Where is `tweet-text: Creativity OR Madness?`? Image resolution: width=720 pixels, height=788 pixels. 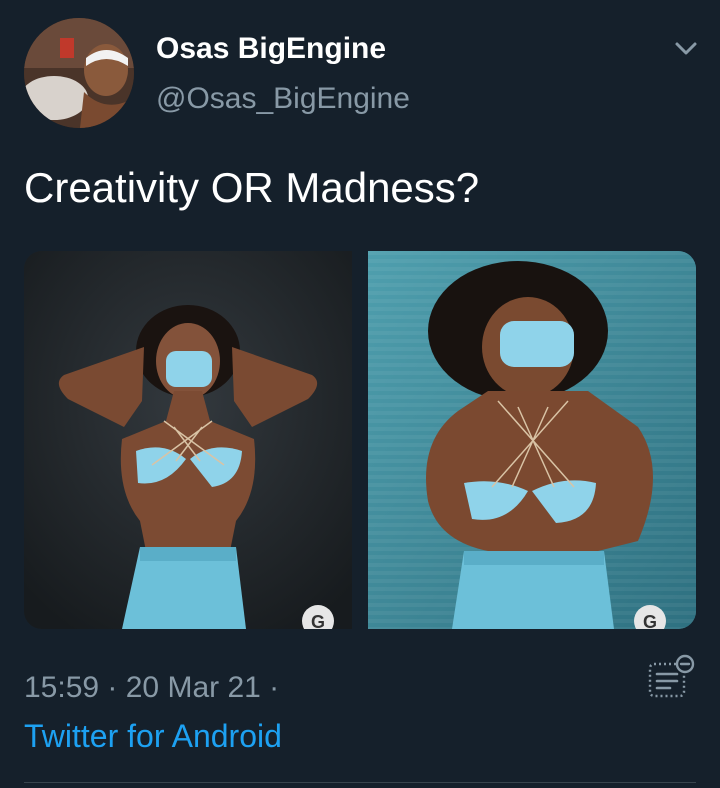 tweet-text: Creativity OR Madness? is located at coordinates (252, 187).